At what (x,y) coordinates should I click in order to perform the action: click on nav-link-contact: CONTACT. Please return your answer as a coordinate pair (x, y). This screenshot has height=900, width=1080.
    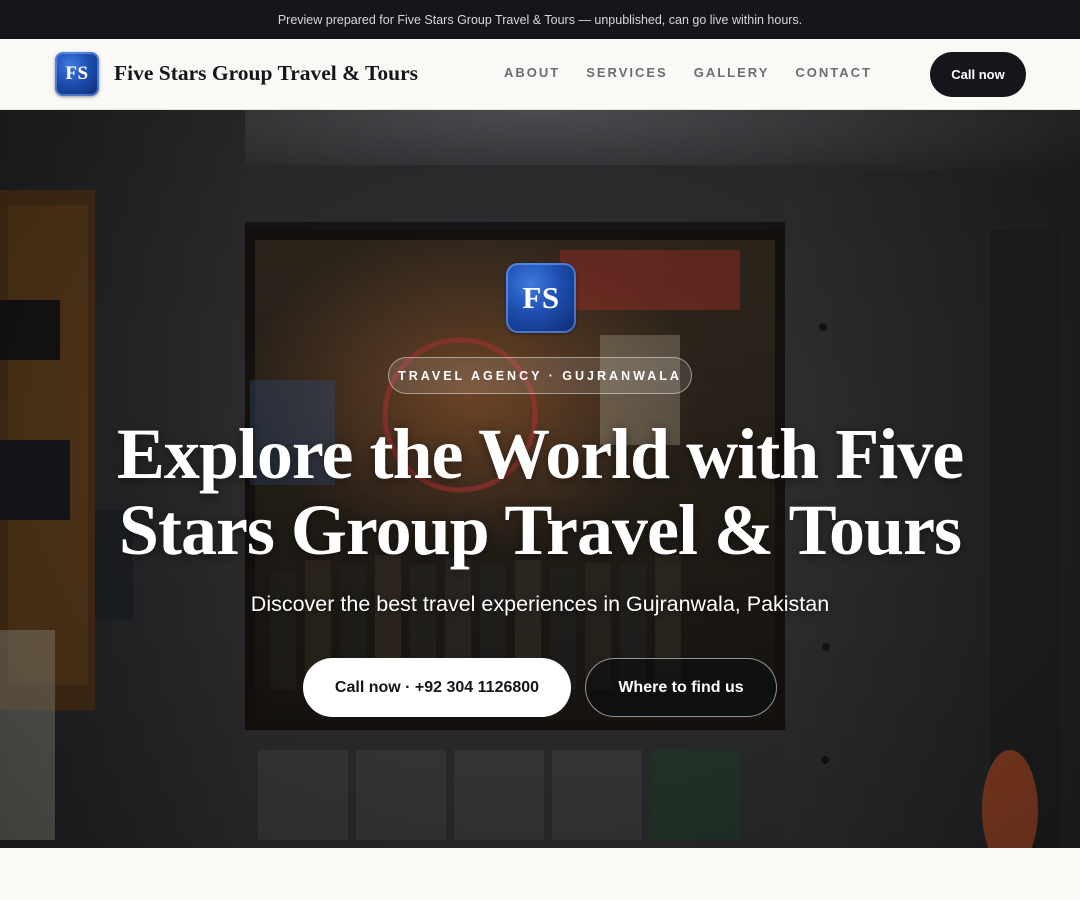
    Looking at the image, I should click on (833, 72).